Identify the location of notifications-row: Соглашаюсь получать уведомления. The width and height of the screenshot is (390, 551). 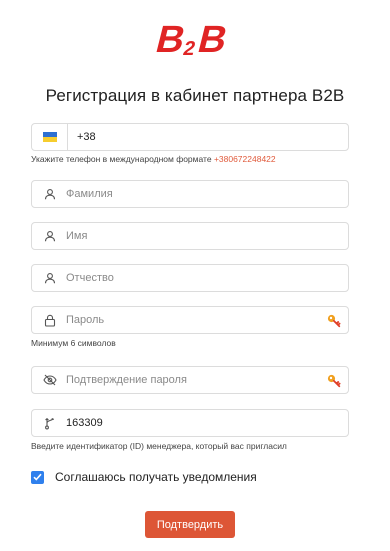
(144, 477).